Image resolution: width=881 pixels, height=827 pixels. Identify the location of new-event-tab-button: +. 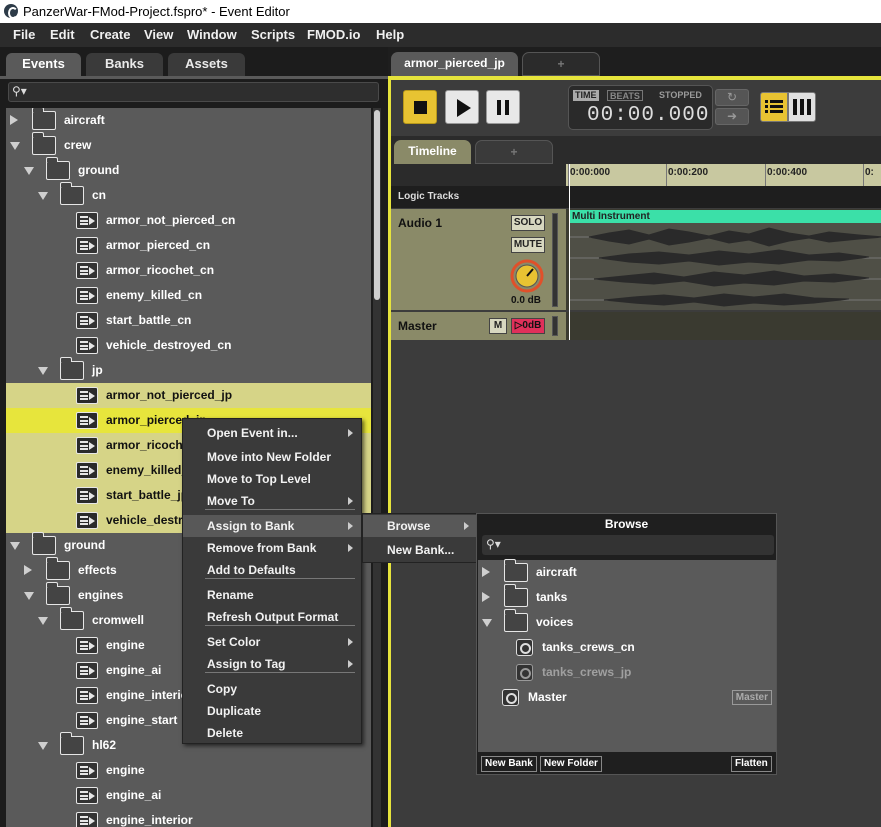
(561, 64).